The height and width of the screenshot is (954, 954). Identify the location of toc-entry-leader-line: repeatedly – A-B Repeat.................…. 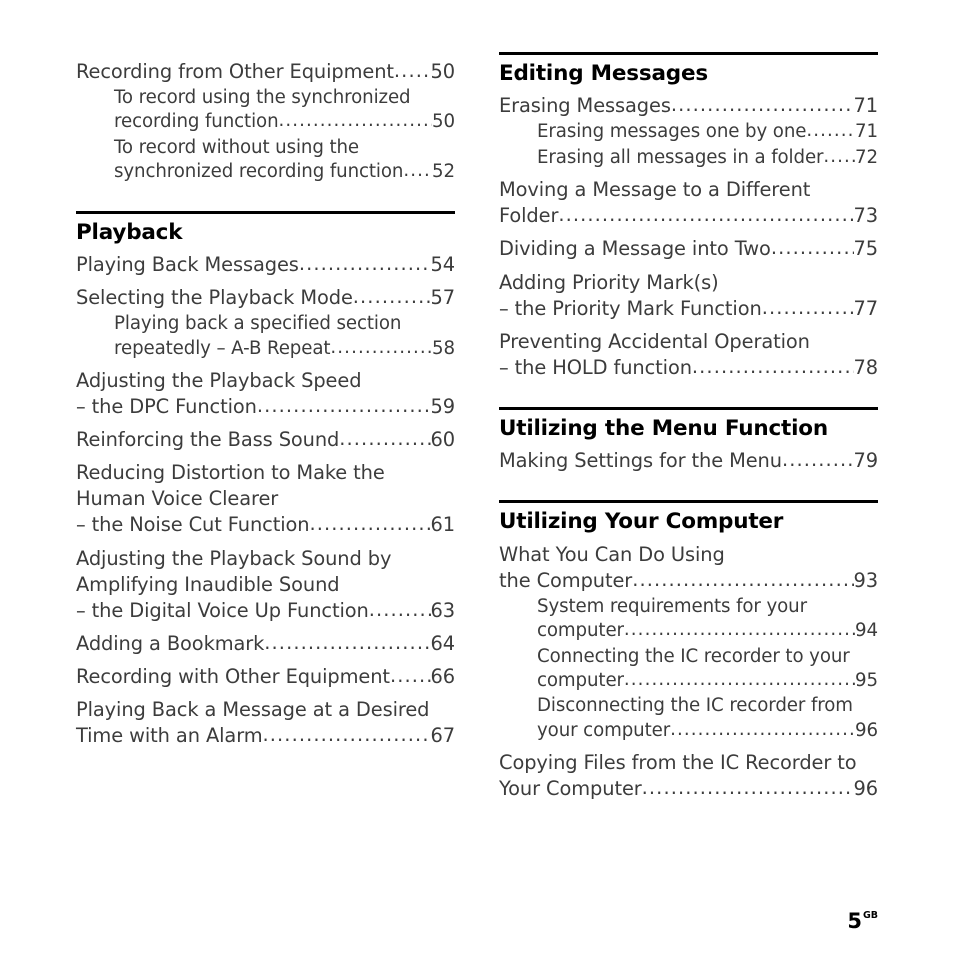
(284, 349).